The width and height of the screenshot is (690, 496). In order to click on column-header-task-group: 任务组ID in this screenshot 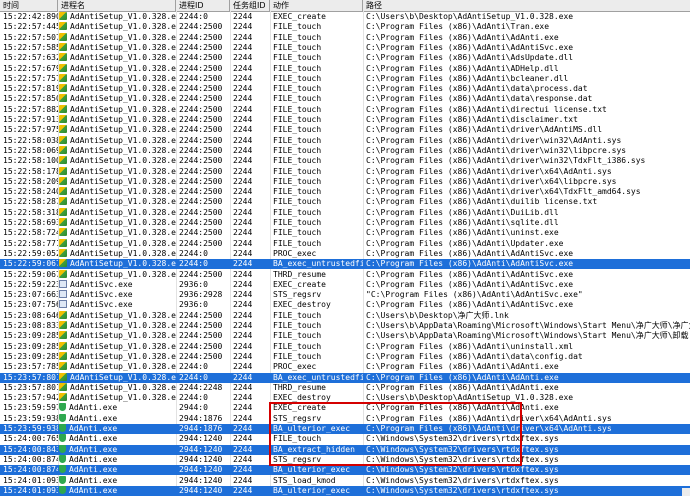, I will do `click(250, 5)`.